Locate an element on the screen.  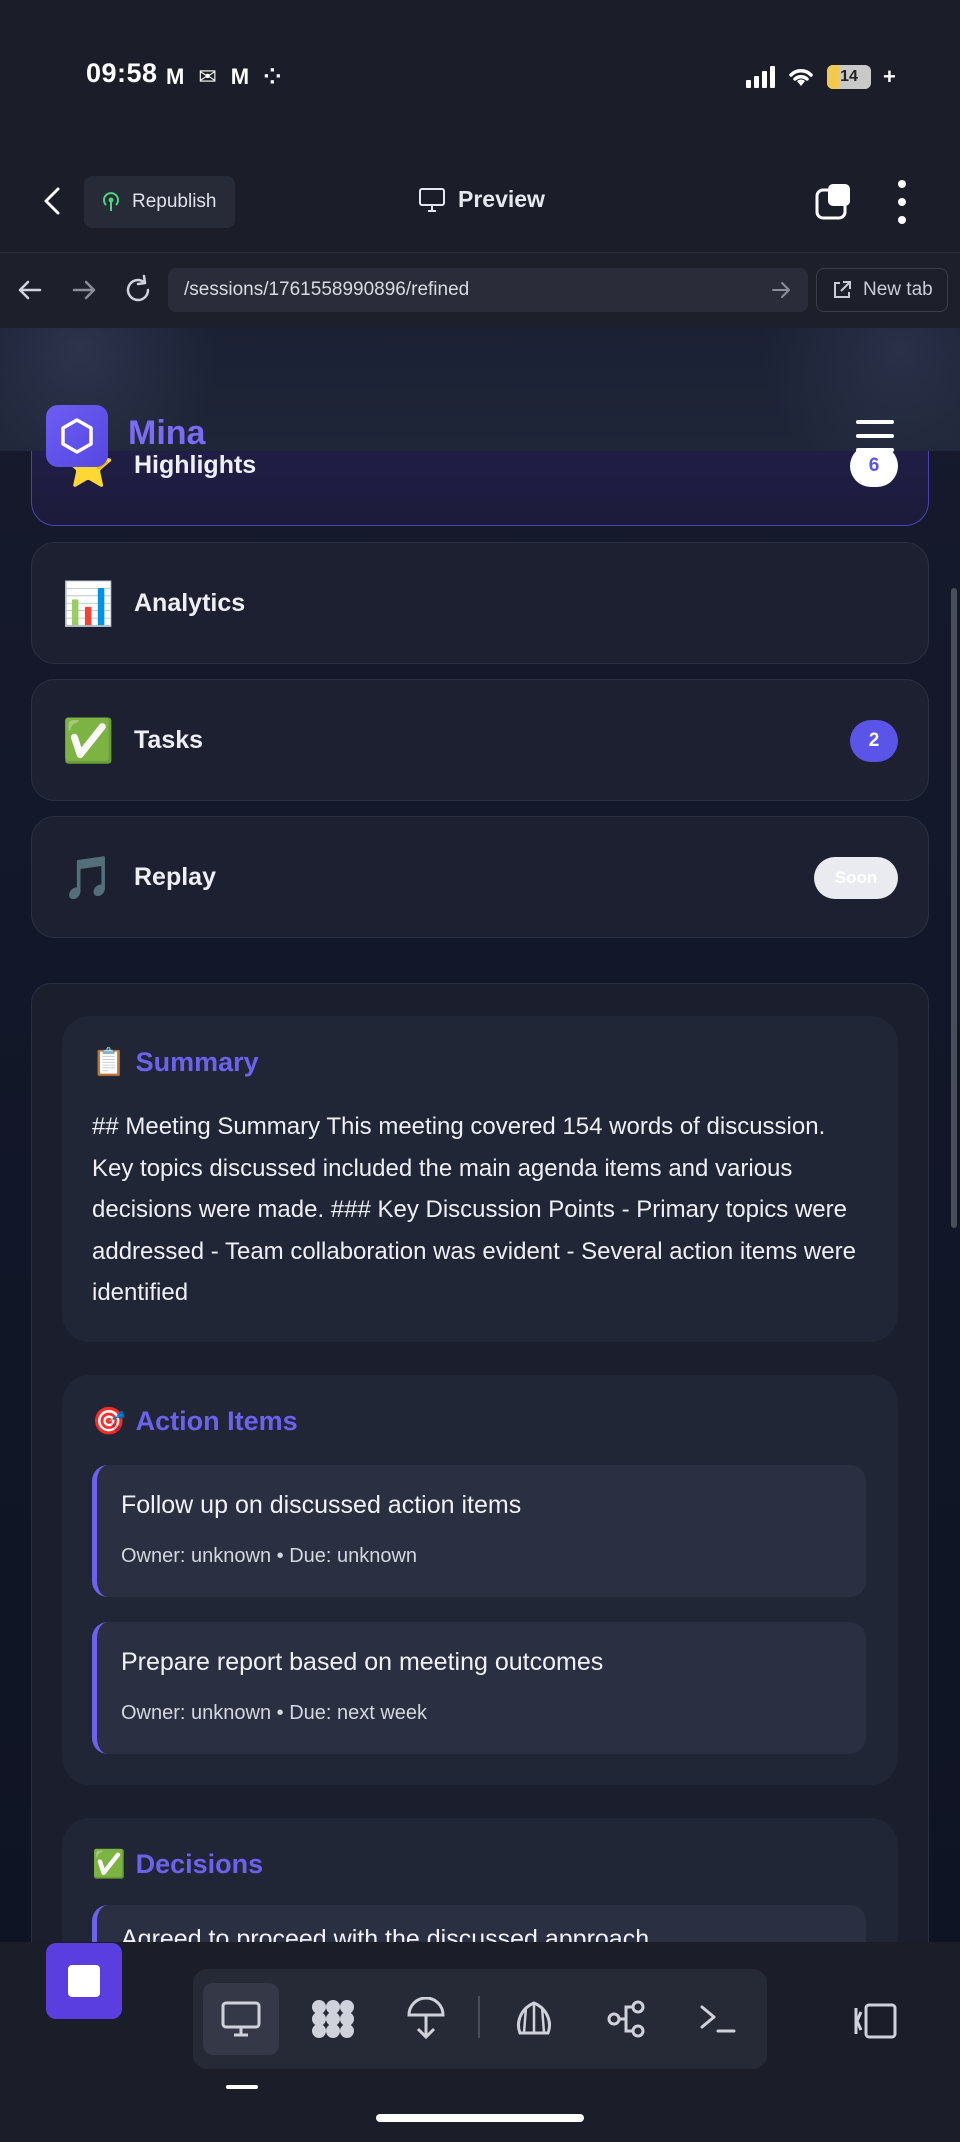
terminal-button is located at coordinates (718, 2019).